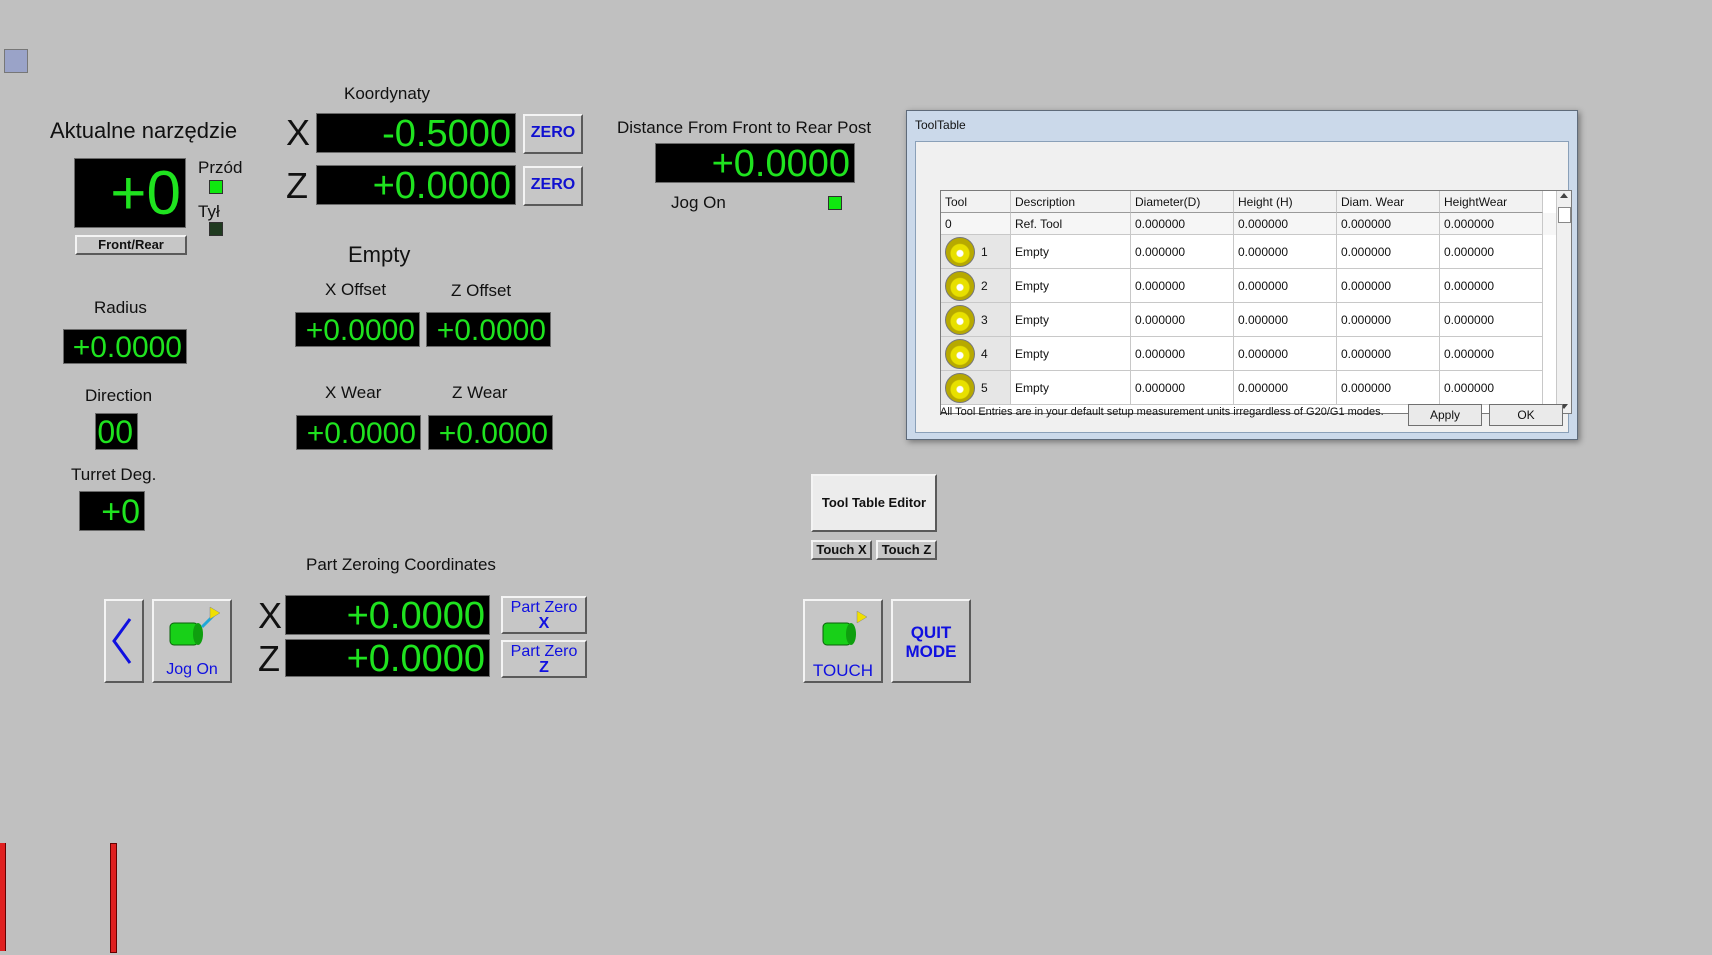 The height and width of the screenshot is (955, 1712). I want to click on zero-x-button: ZERO, so click(553, 134).